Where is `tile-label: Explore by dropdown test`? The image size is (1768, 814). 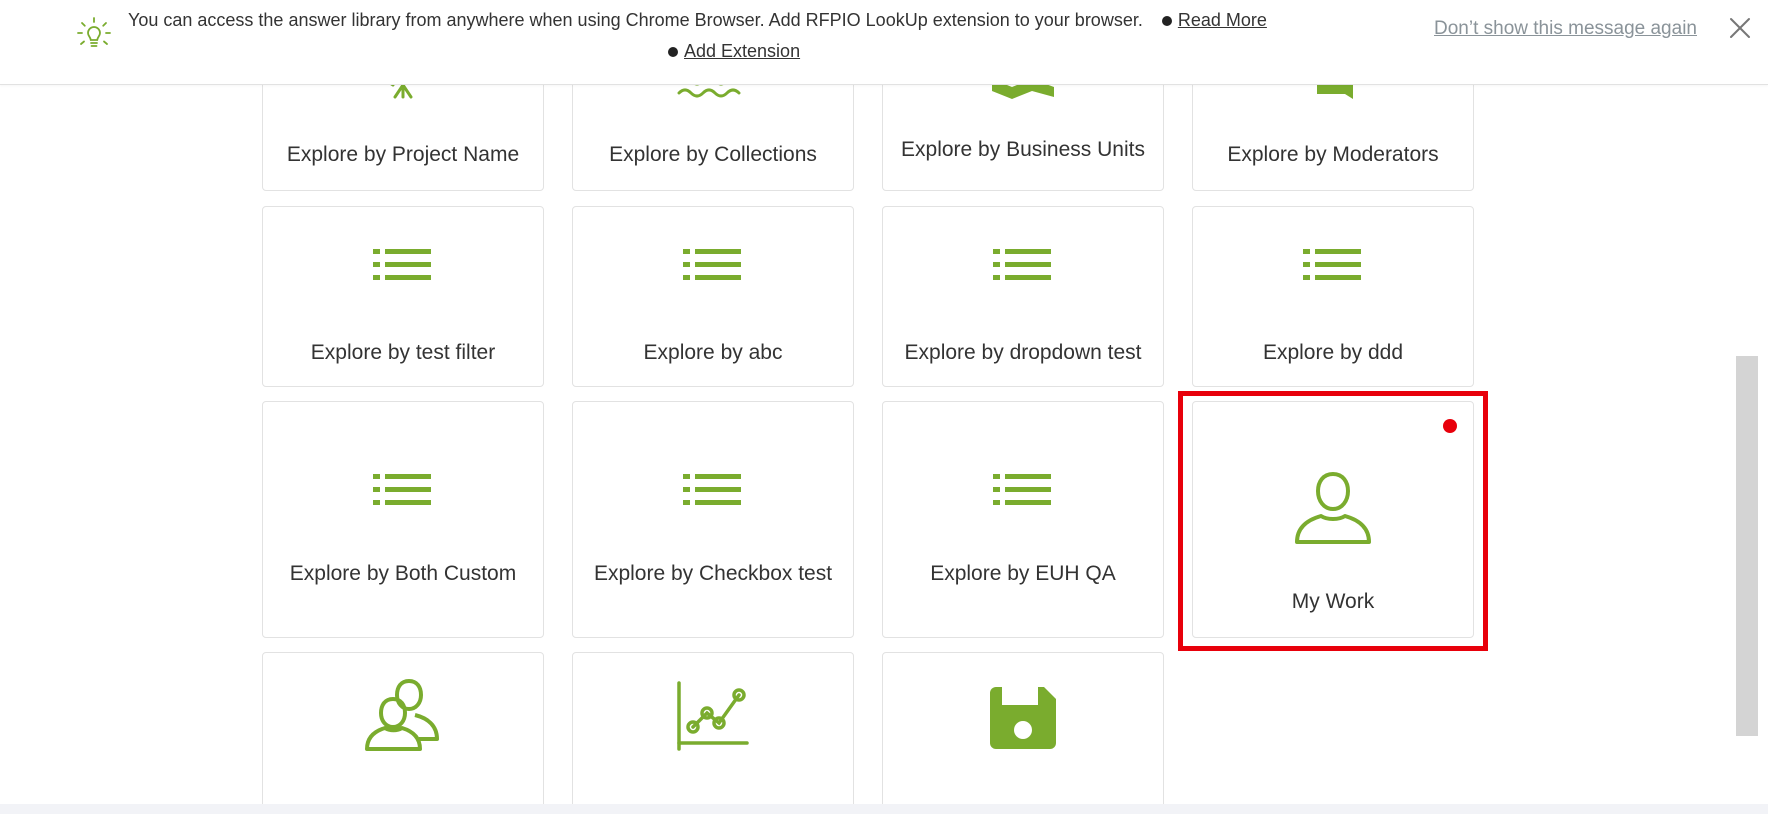 tile-label: Explore by dropdown test is located at coordinates (1023, 352).